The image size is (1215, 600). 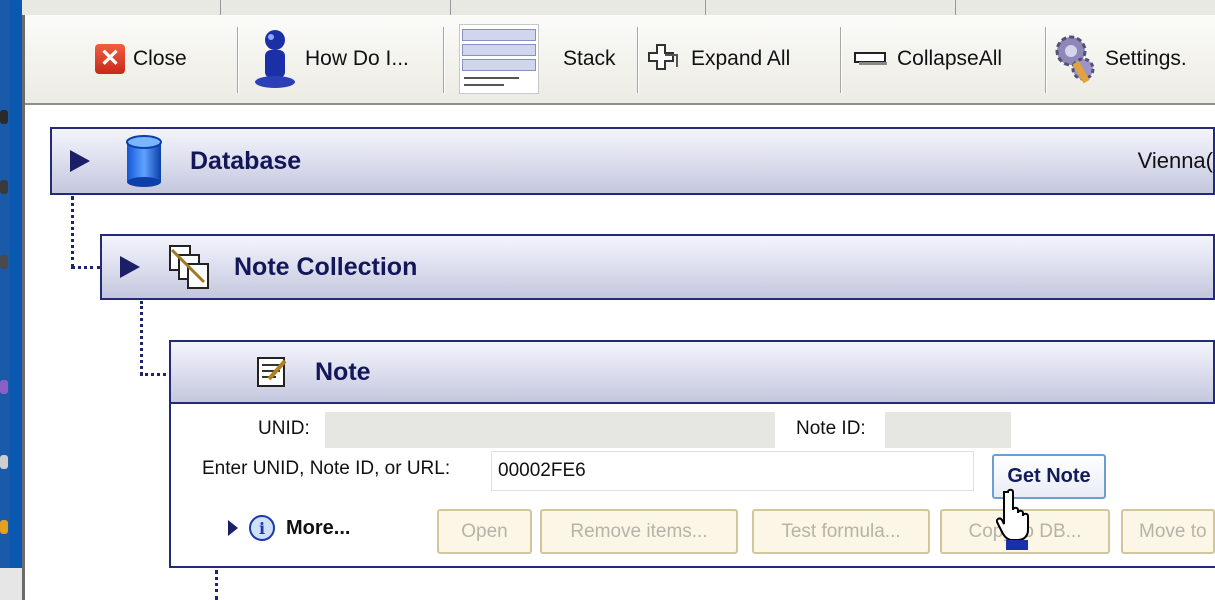 I want to click on close-label: Close, so click(x=160, y=58).